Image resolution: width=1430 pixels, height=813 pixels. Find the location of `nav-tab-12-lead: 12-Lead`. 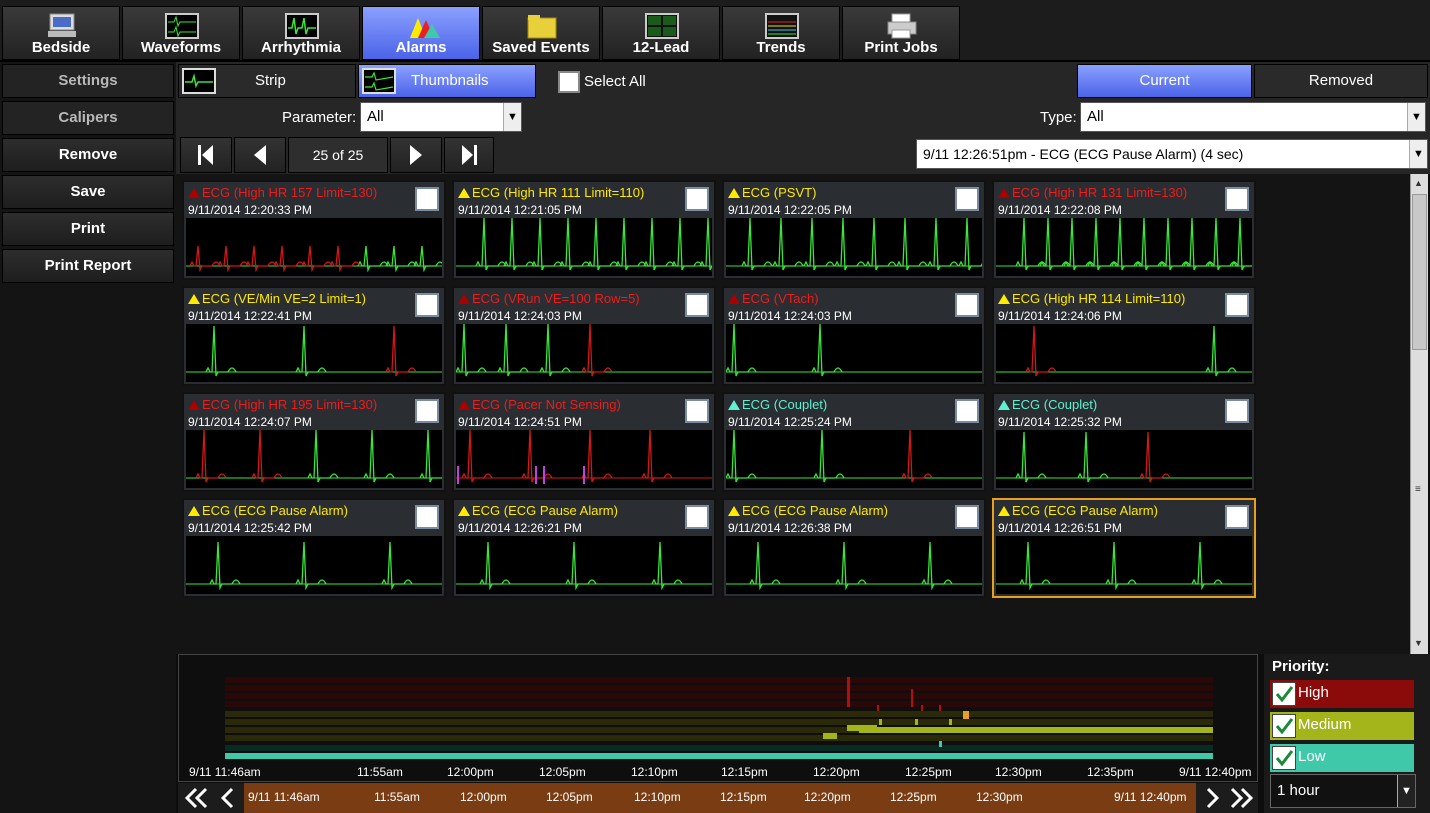

nav-tab-12-lead: 12-Lead is located at coordinates (661, 33).